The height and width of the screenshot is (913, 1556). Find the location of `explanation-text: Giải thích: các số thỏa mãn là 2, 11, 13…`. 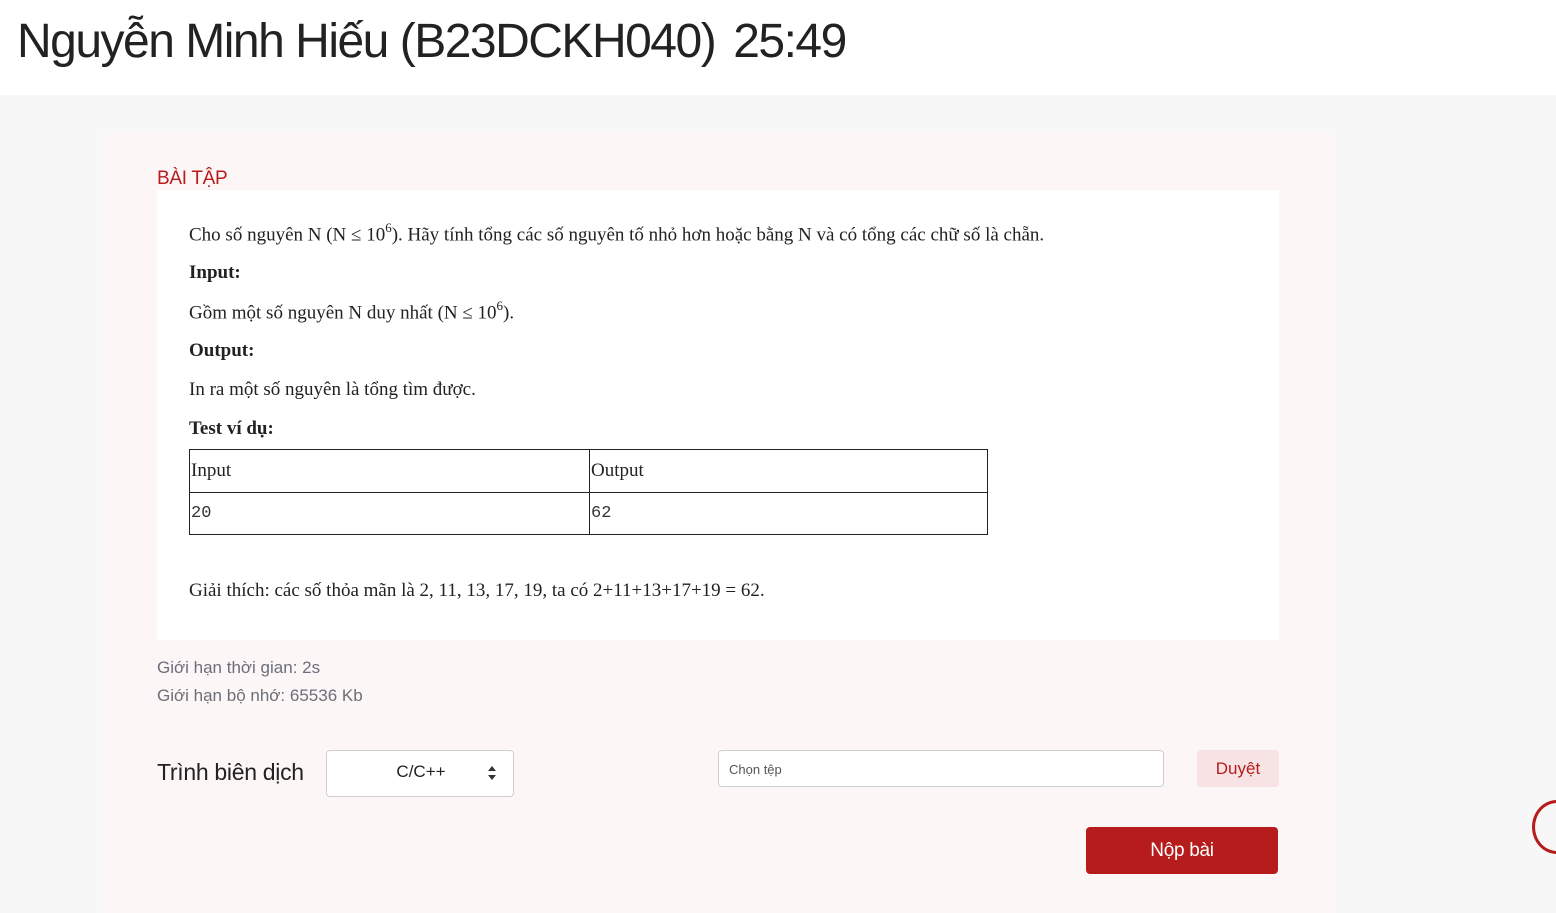

explanation-text: Giải thích: các số thỏa mãn là 2, 11, 13… is located at coordinates (477, 590).